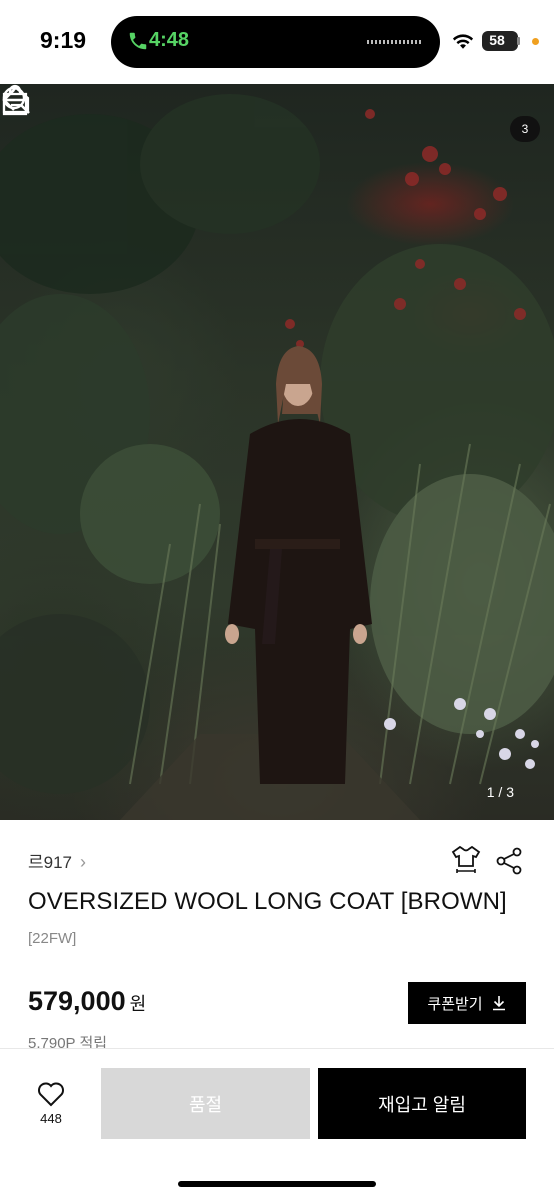 This screenshot has height=1200, width=554. What do you see at coordinates (51, 1118) in the screenshot?
I see `like-count: 448` at bounding box center [51, 1118].